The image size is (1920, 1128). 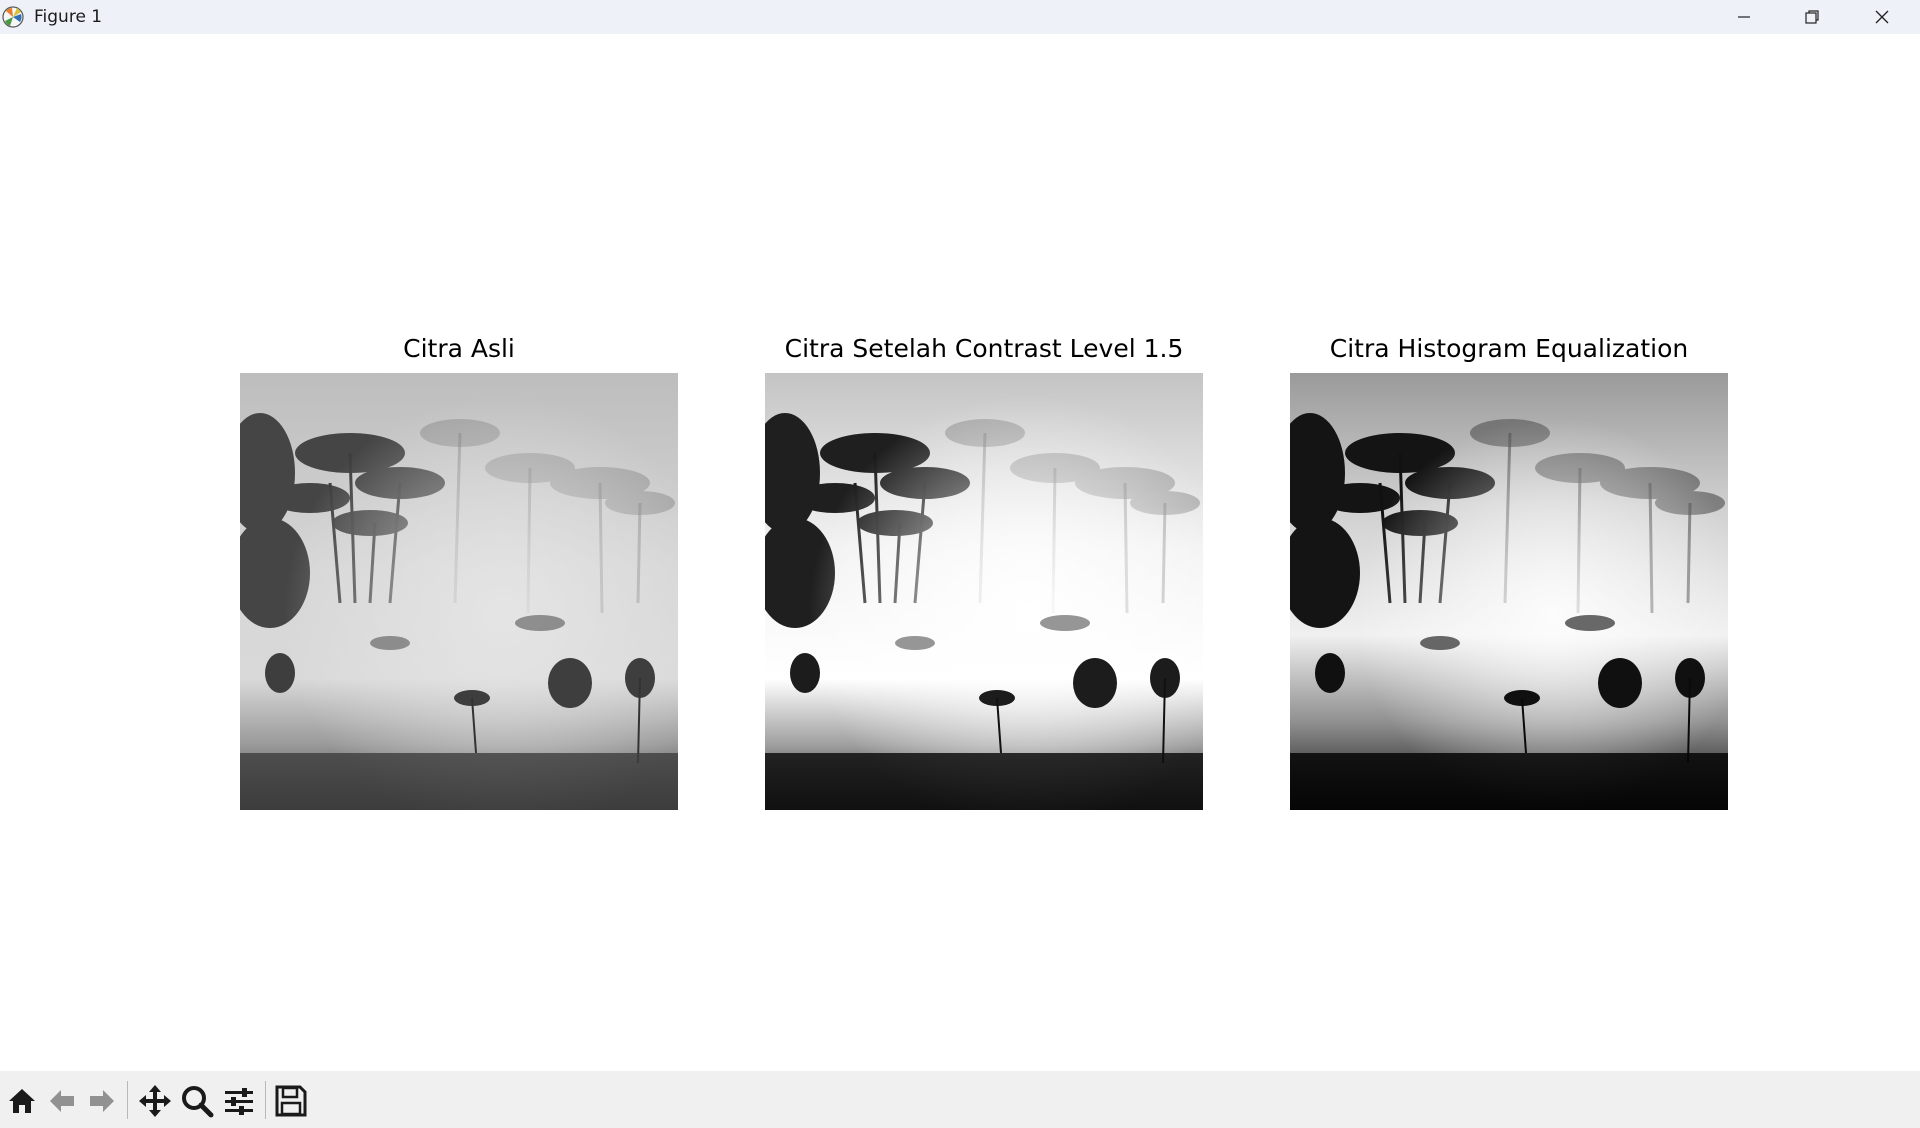 I want to click on navigation-toolbar, so click(x=960, y=1099).